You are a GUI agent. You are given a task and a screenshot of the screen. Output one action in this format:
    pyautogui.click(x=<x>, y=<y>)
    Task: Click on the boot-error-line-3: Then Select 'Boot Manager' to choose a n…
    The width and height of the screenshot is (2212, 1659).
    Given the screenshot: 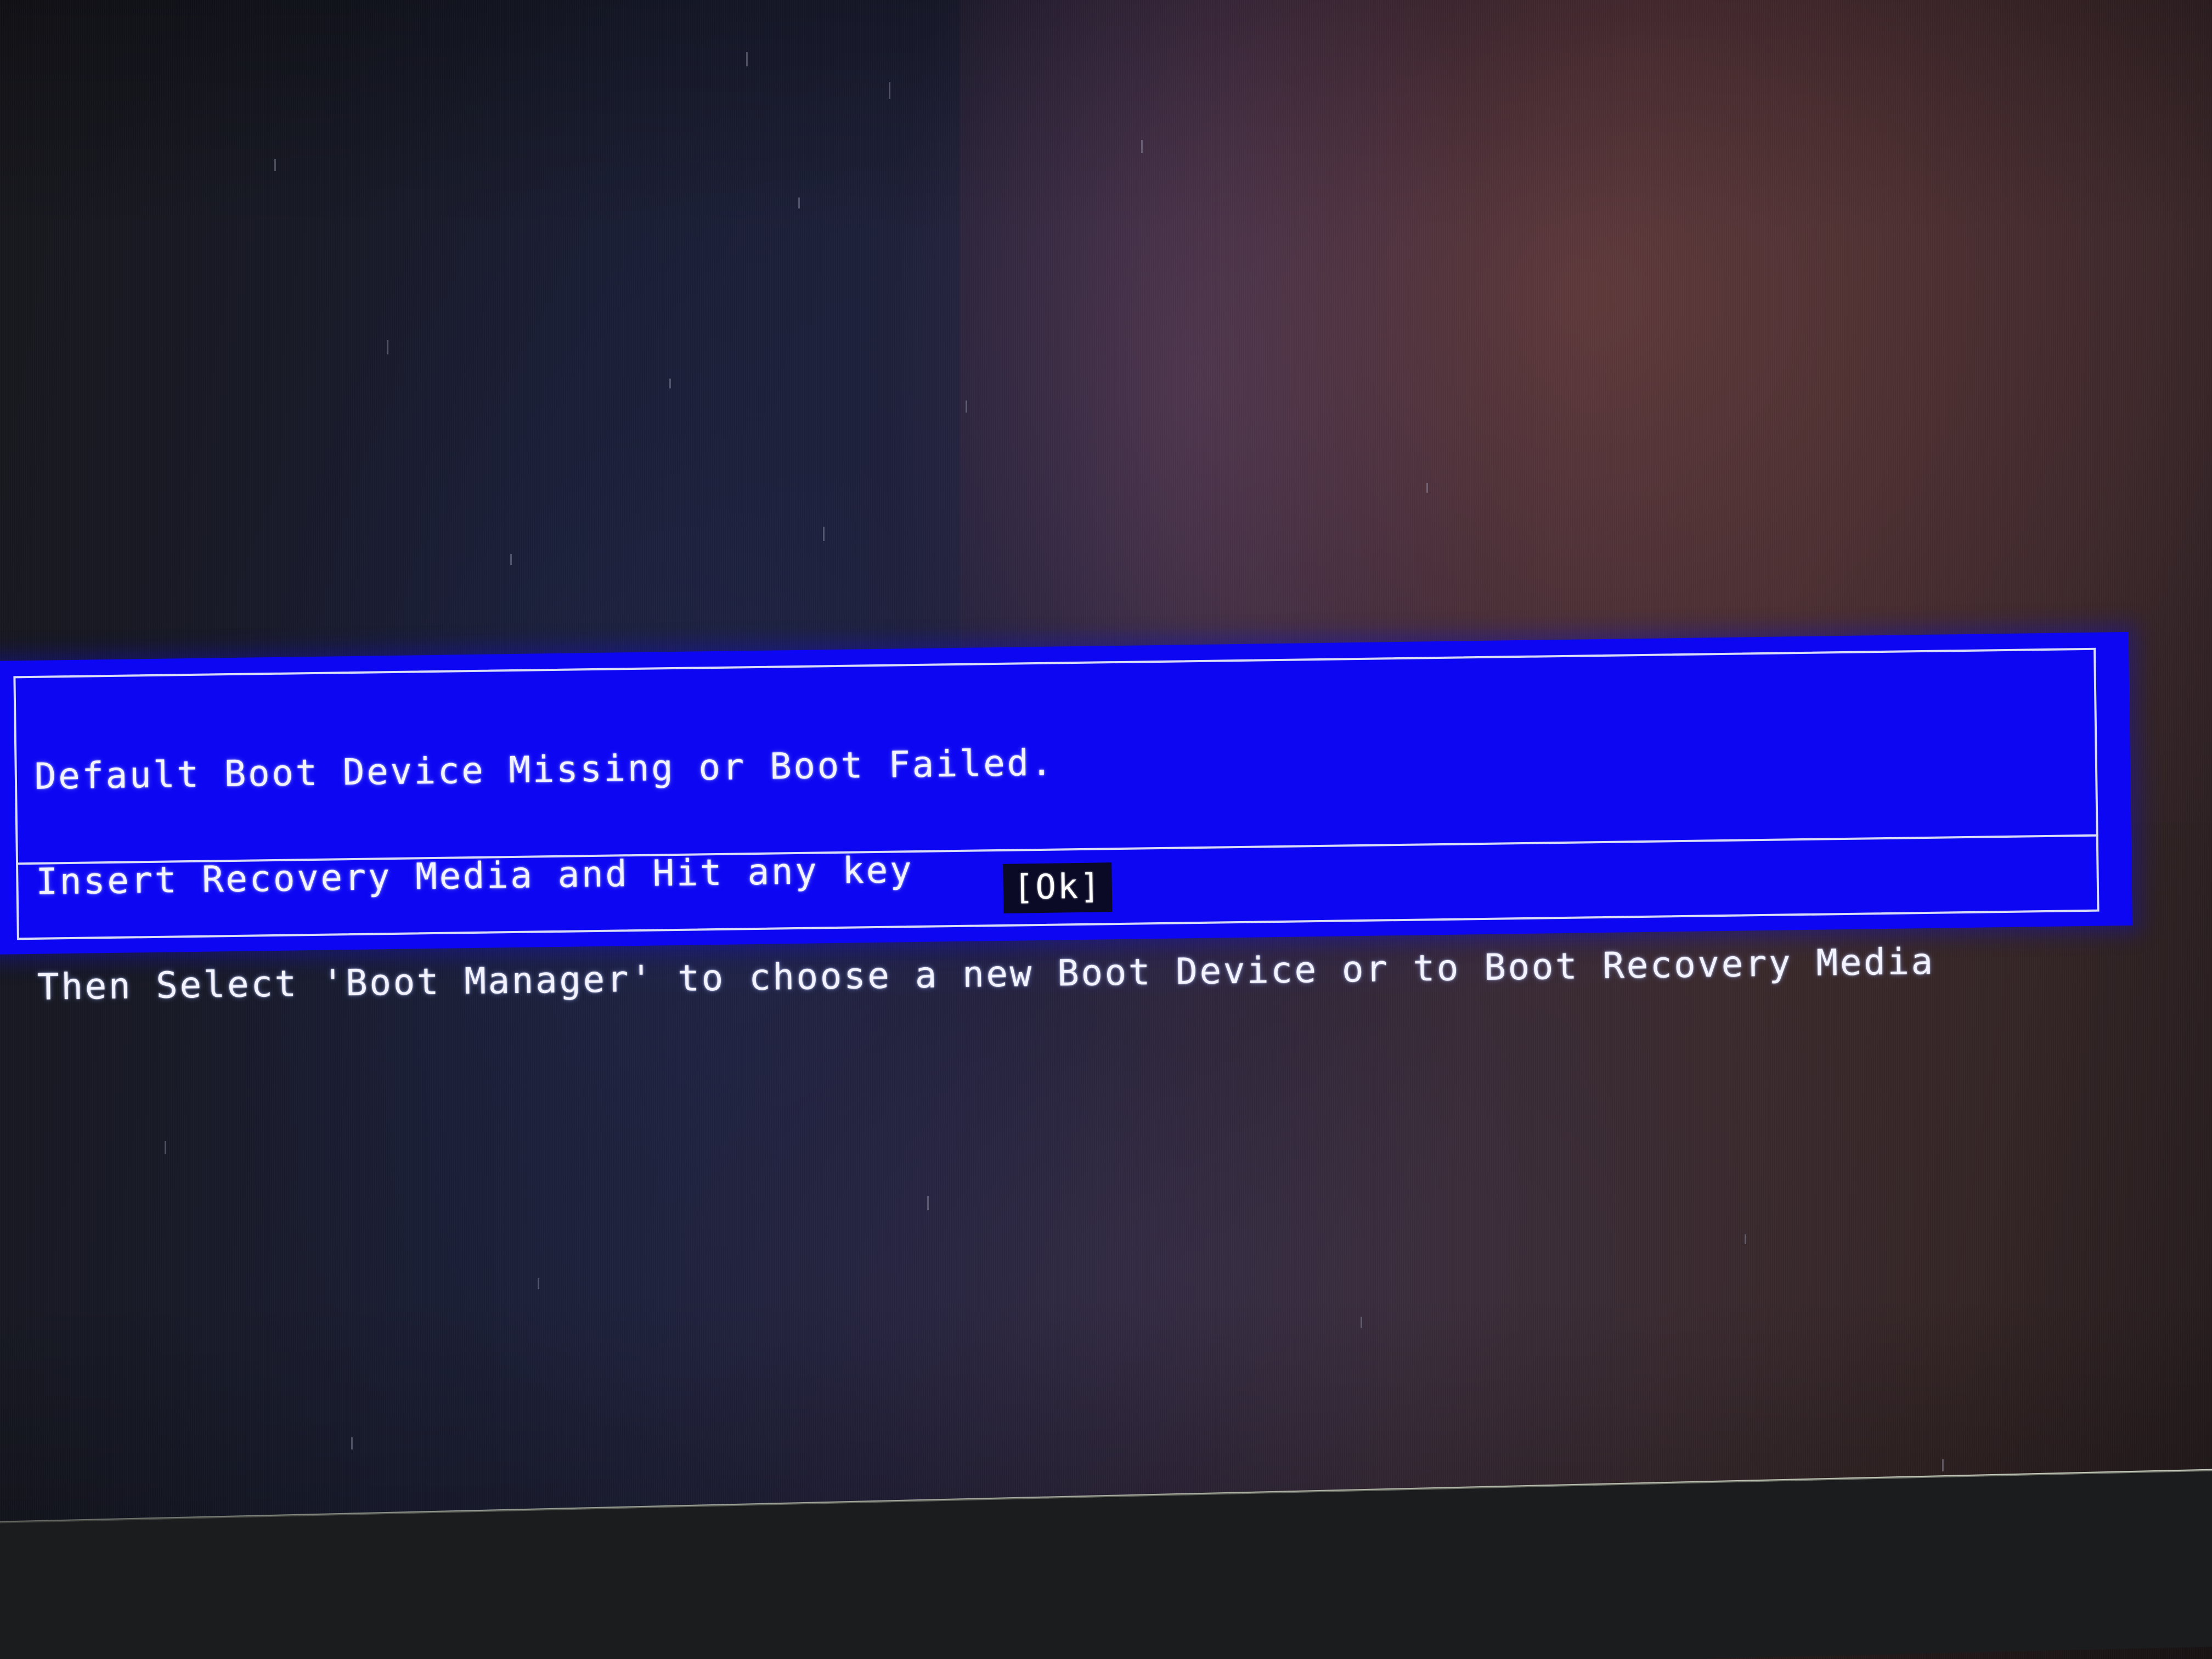 What is the action you would take?
    pyautogui.click(x=986, y=974)
    